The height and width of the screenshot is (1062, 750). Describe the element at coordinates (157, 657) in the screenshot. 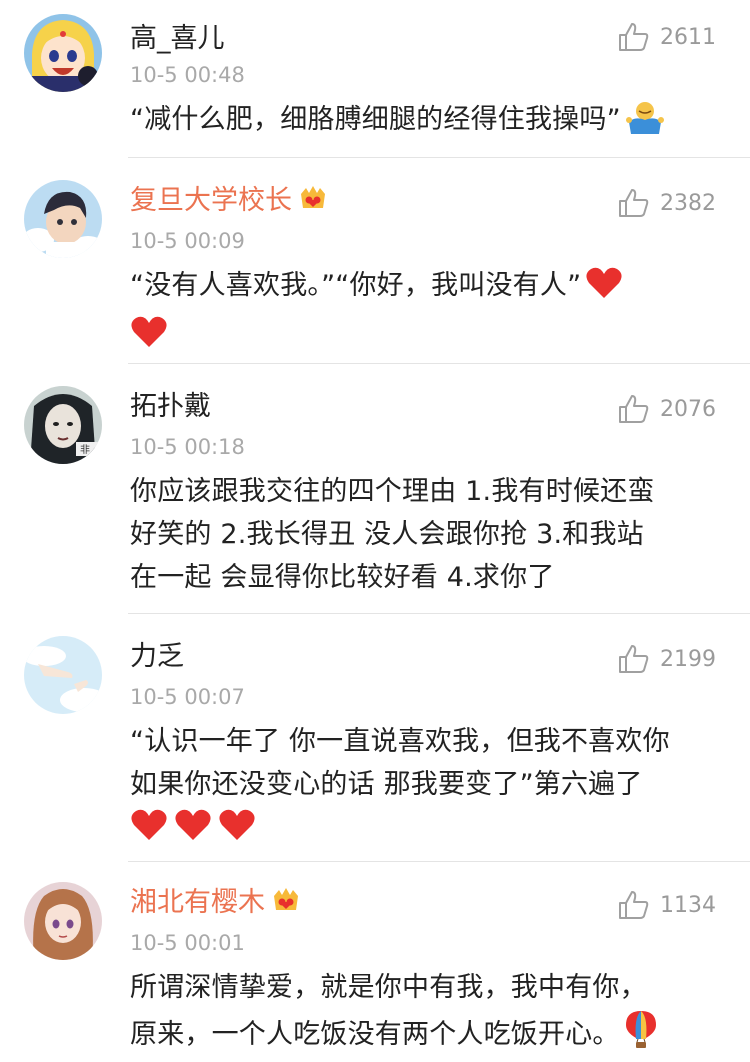

I see `username: 力乏` at that location.